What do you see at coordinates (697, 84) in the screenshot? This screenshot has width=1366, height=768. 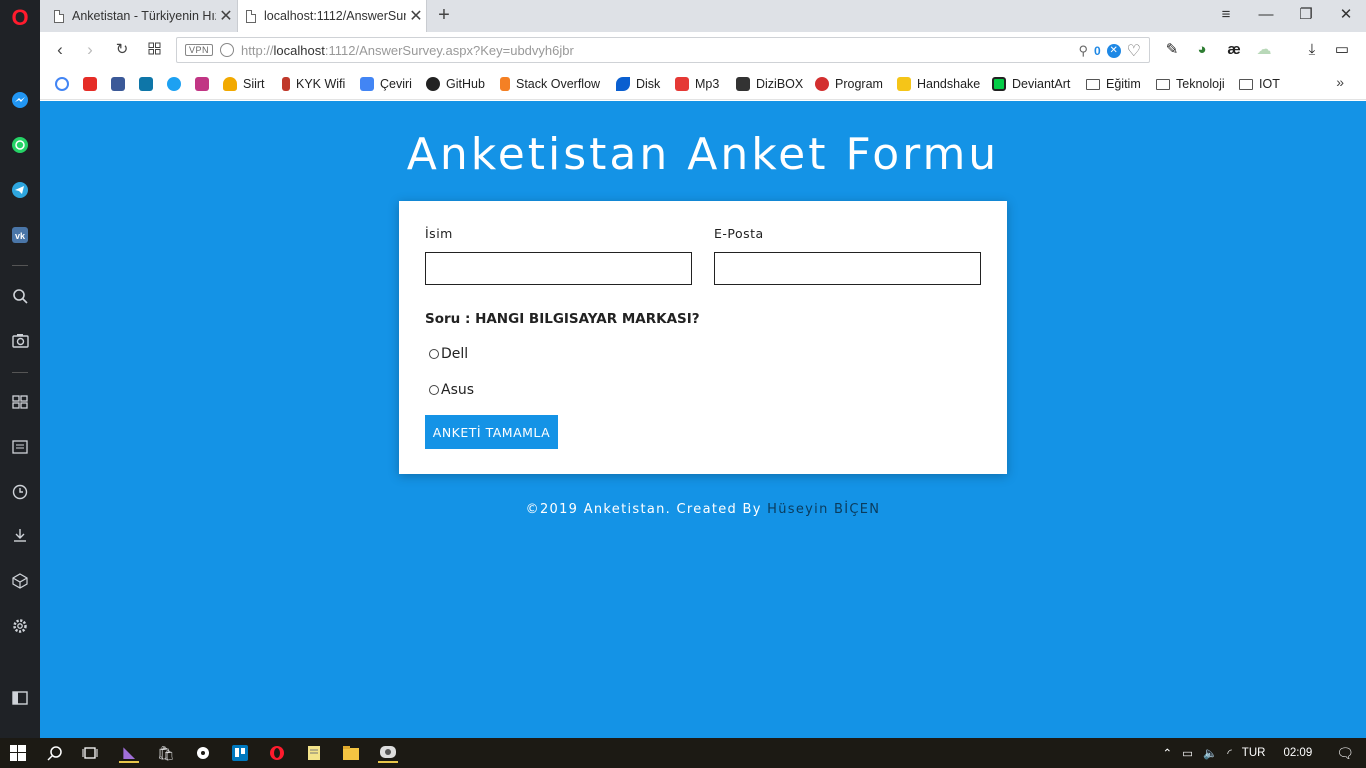 I see `bookmark-mp3: Mp3` at bounding box center [697, 84].